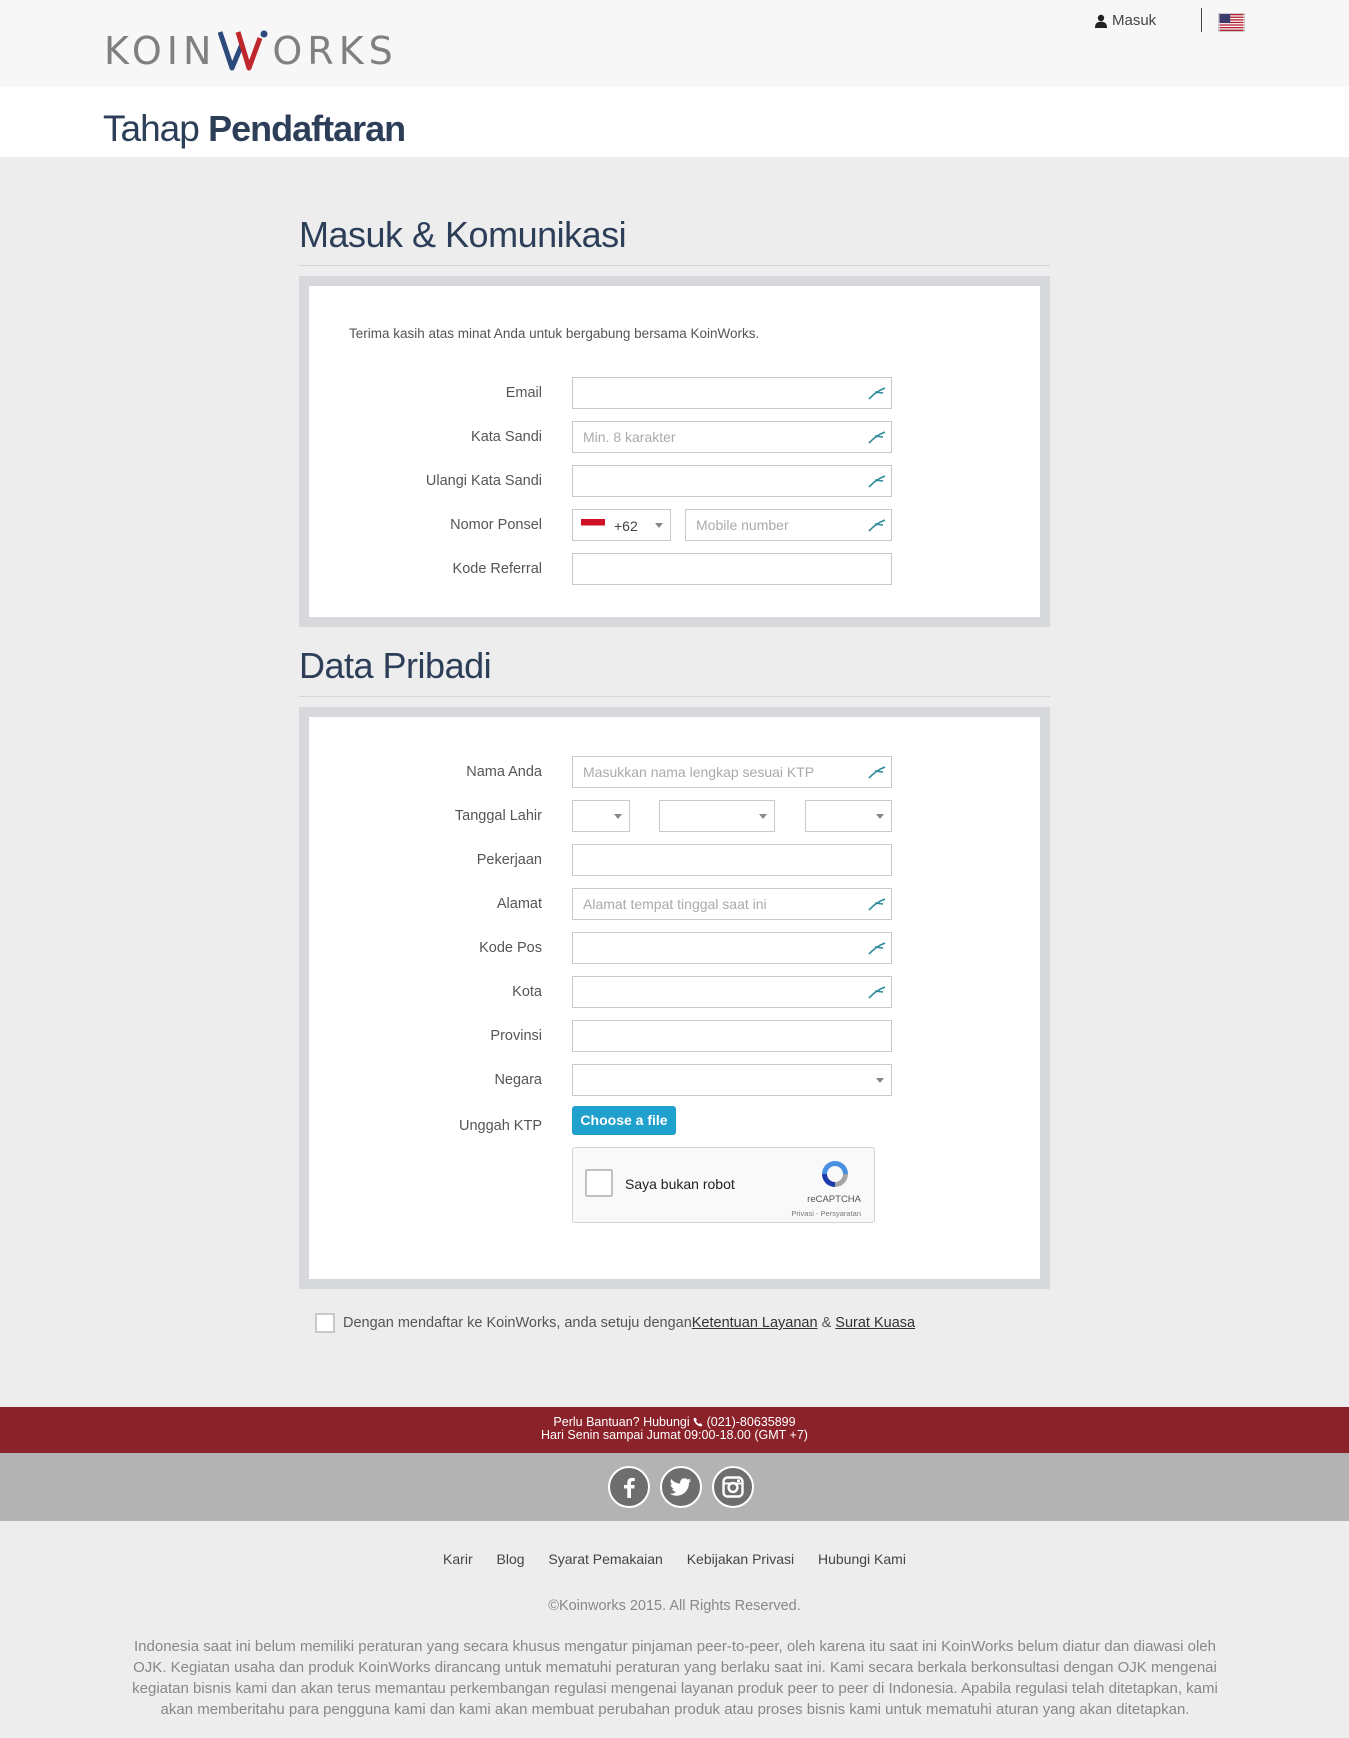 This screenshot has width=1349, height=1738. What do you see at coordinates (740, 1559) in the screenshot?
I see `footer-link-privacy: Kebijakan Privasi` at bounding box center [740, 1559].